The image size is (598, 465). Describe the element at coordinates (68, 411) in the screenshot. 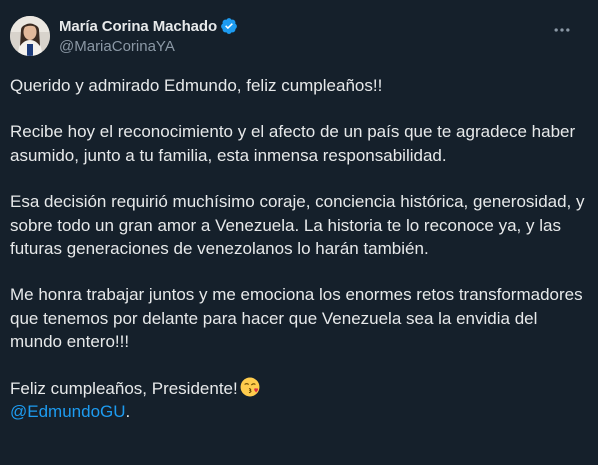

I see `mention-link: @EdmundoGU` at that location.